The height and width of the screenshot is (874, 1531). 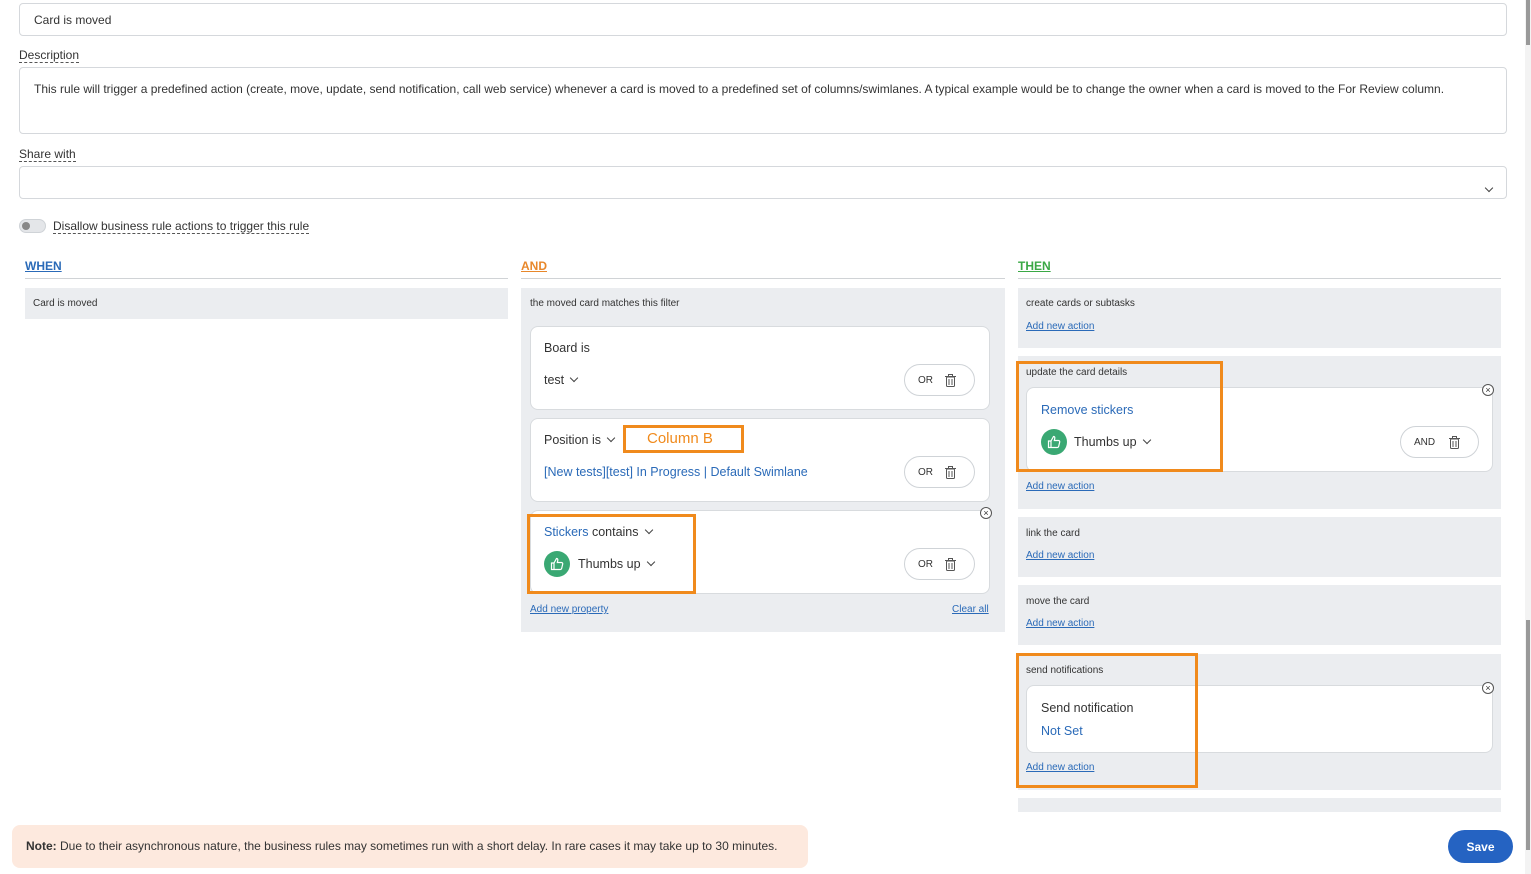 I want to click on description-label: Description, so click(x=49, y=55).